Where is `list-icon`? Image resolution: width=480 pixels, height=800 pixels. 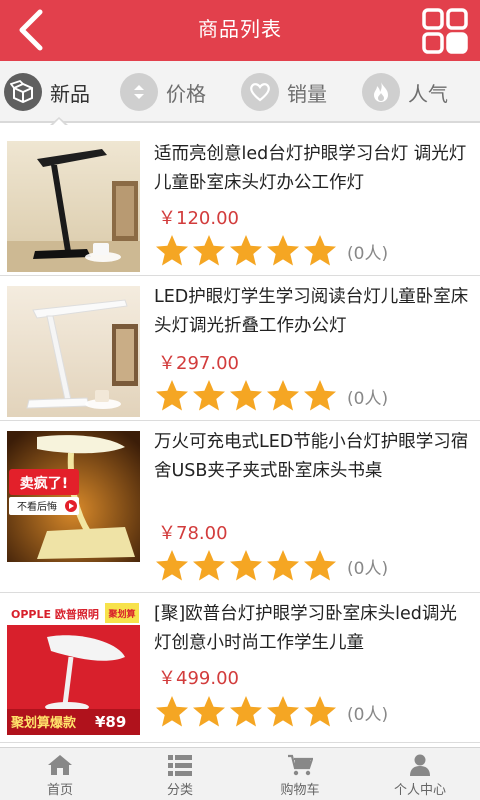
list-icon is located at coordinates (180, 765).